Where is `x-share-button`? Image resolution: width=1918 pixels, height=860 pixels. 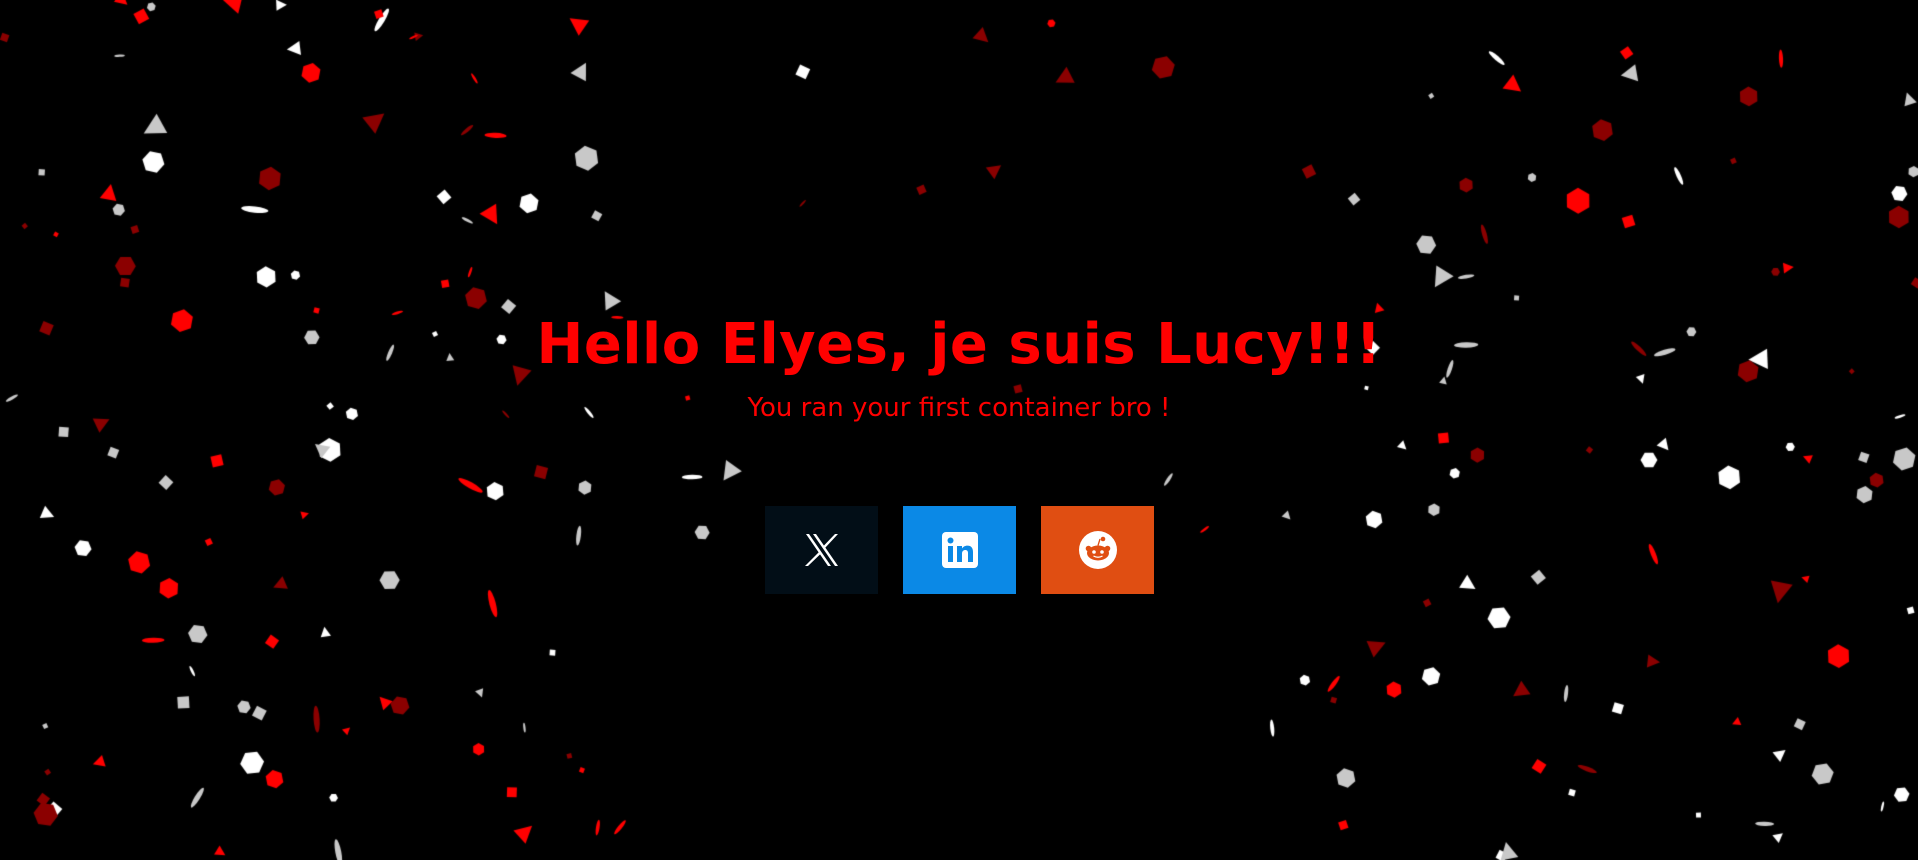 x-share-button is located at coordinates (821, 550).